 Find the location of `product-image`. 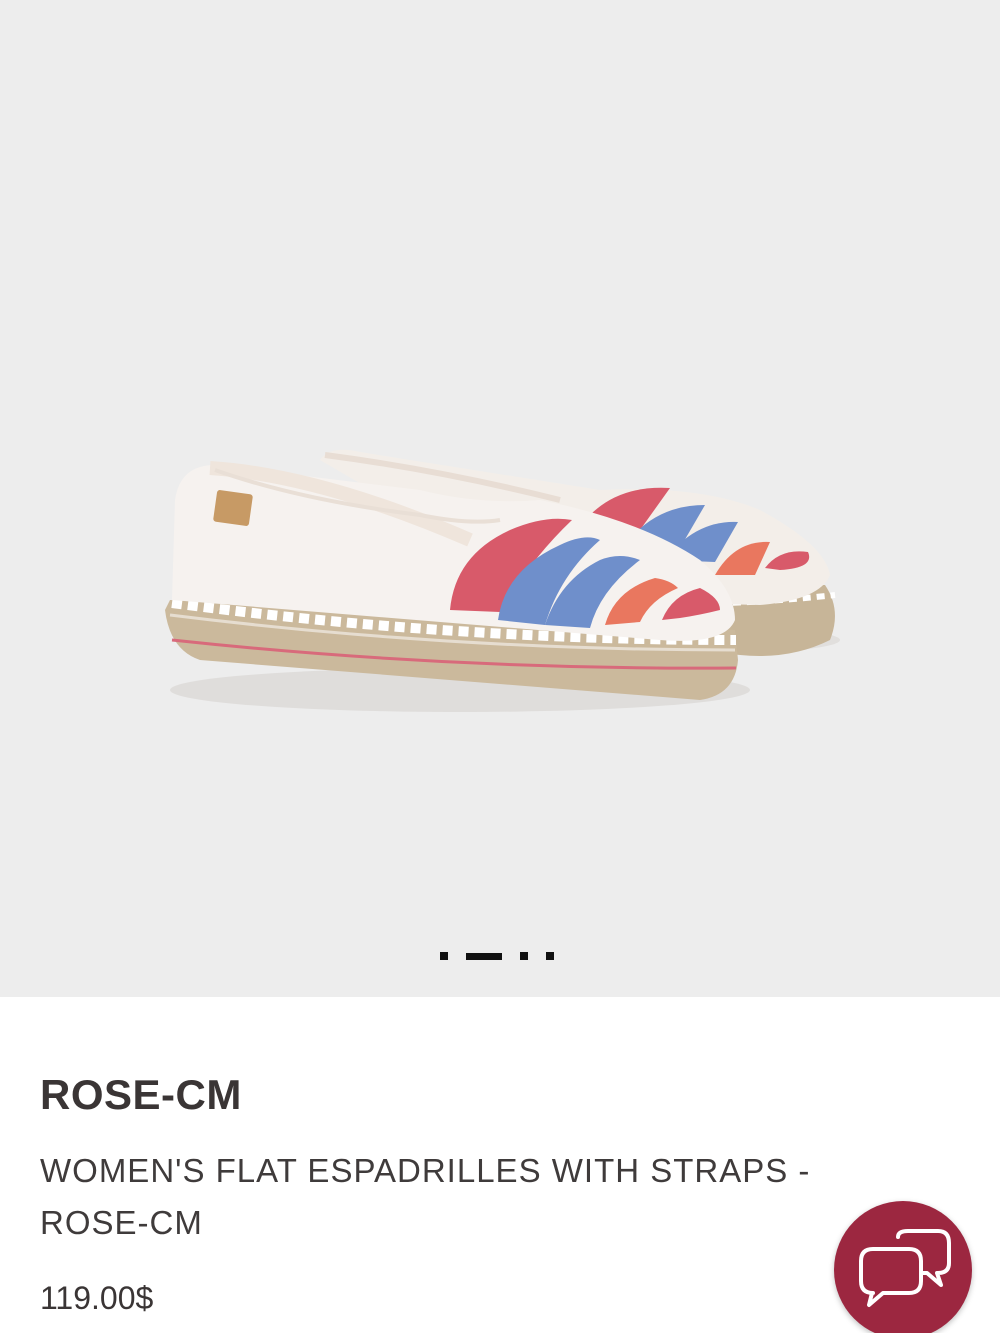

product-image is located at coordinates (502, 580).